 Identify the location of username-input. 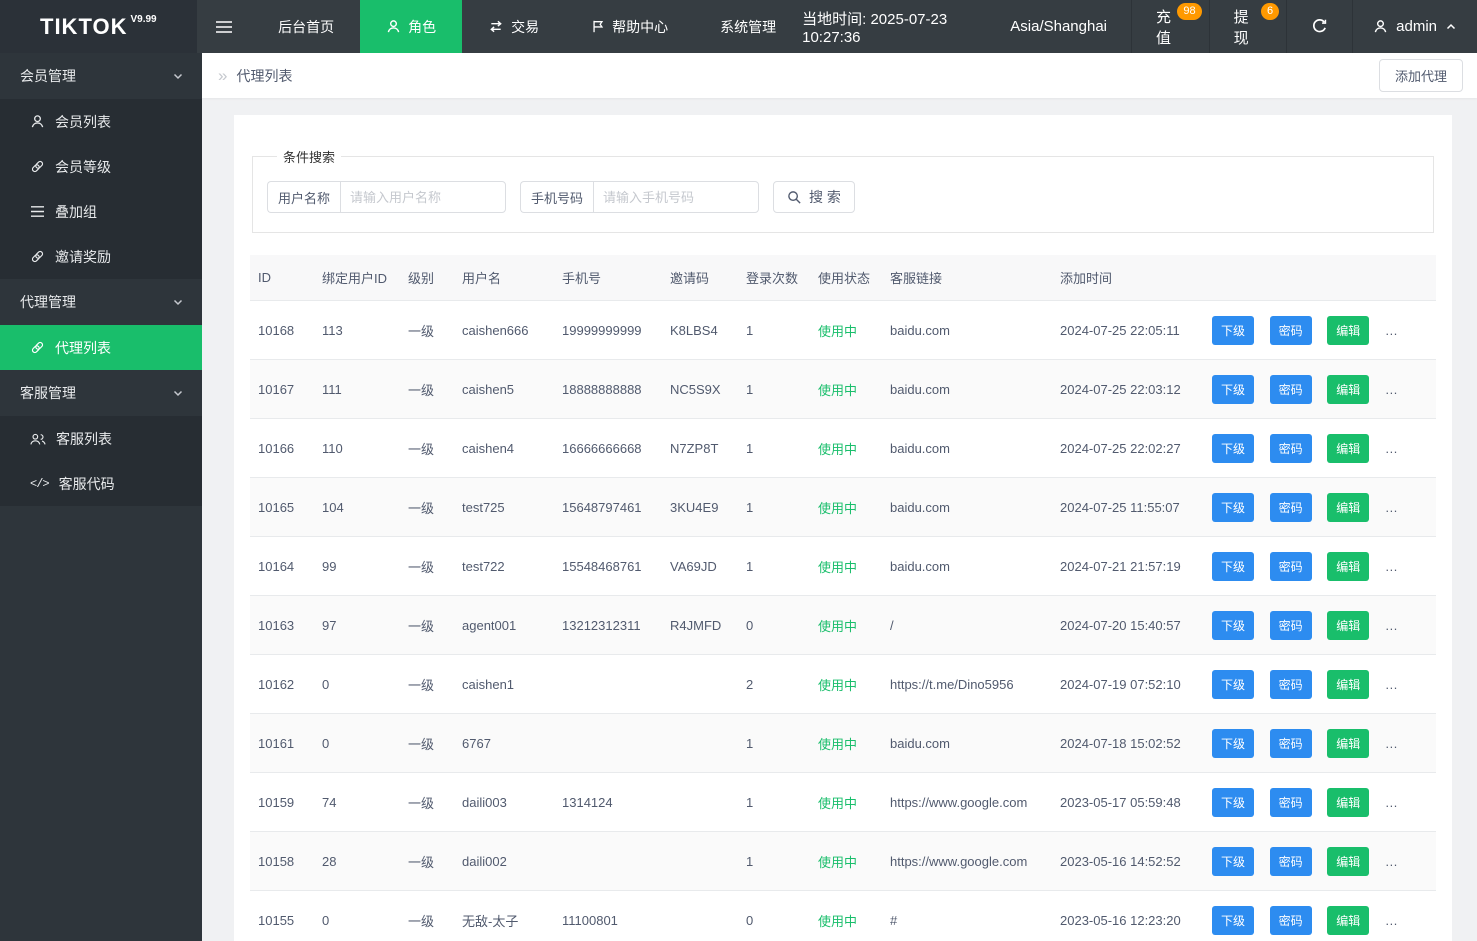
(423, 197).